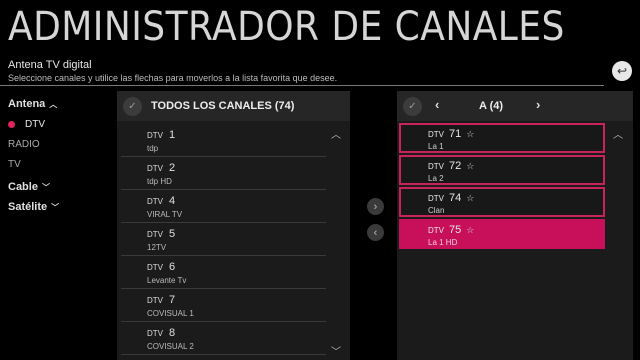 Image resolution: width=640 pixels, height=360 pixels. I want to click on move-left-button: ‹, so click(375, 232).